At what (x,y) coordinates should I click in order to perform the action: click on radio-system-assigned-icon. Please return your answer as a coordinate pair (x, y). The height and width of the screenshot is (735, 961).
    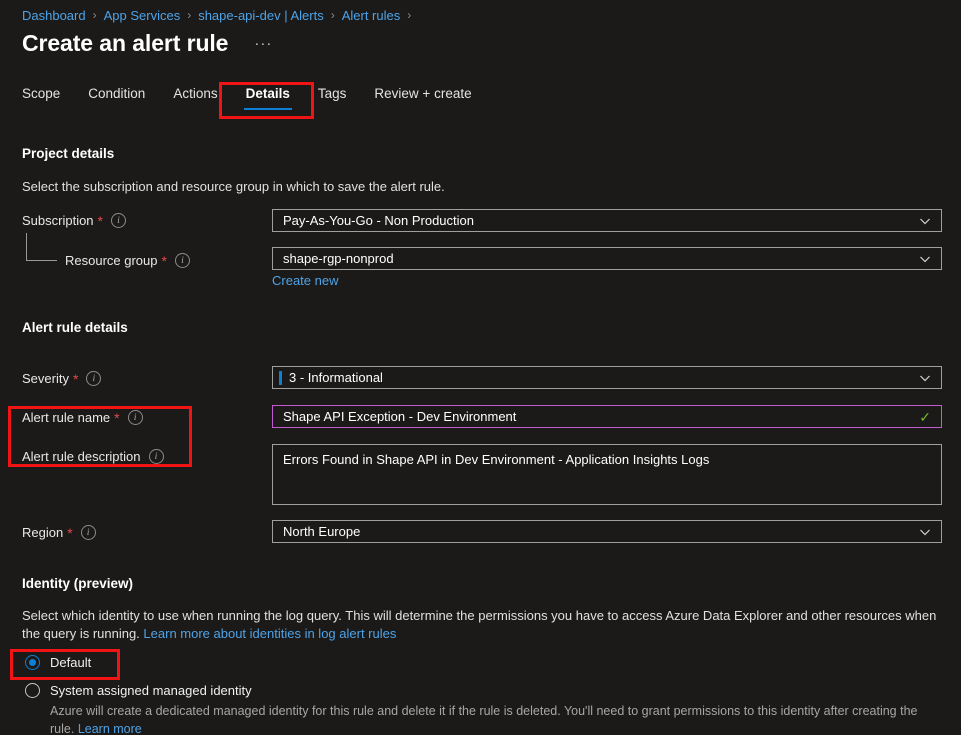
    Looking at the image, I should click on (32, 690).